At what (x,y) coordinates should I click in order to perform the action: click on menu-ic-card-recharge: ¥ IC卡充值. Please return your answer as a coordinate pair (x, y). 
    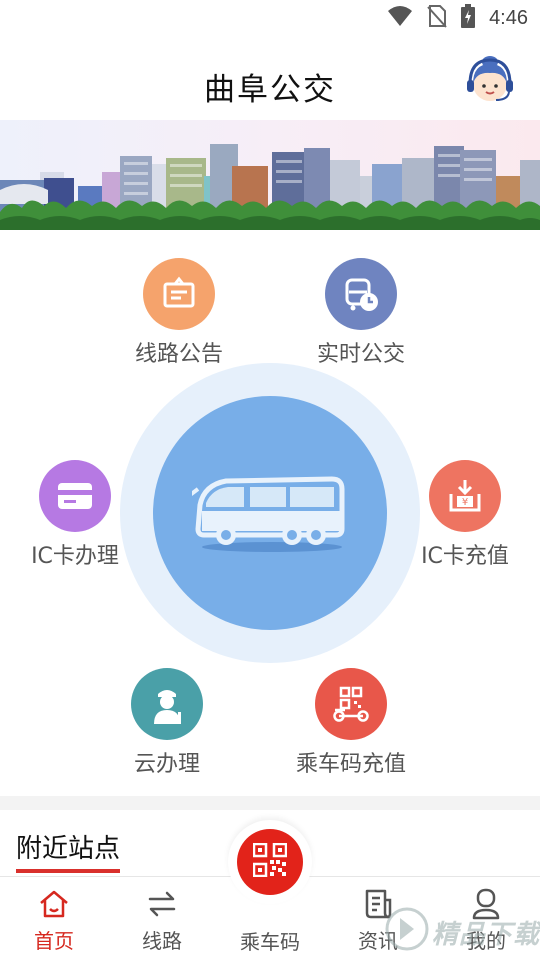
    Looking at the image, I should click on (460, 515).